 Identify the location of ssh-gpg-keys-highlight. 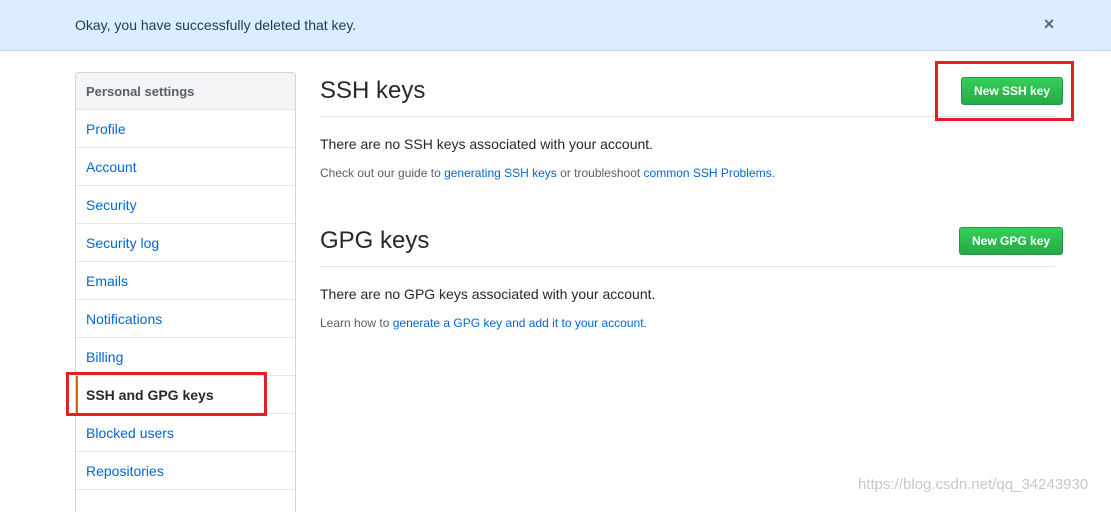
(166, 394).